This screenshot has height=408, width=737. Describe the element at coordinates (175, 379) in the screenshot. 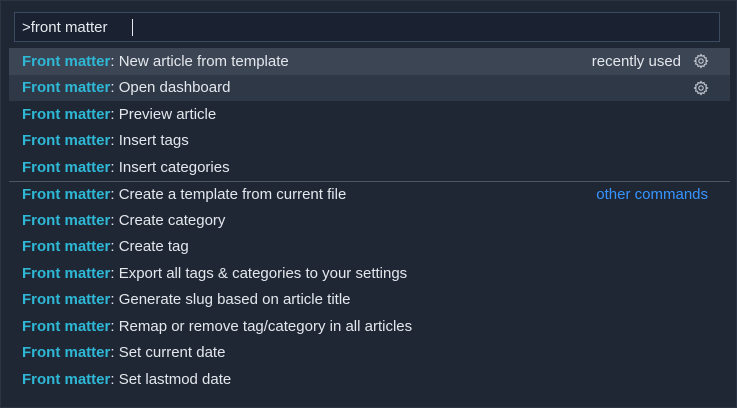

I see `command-label: Set lastmod date` at that location.